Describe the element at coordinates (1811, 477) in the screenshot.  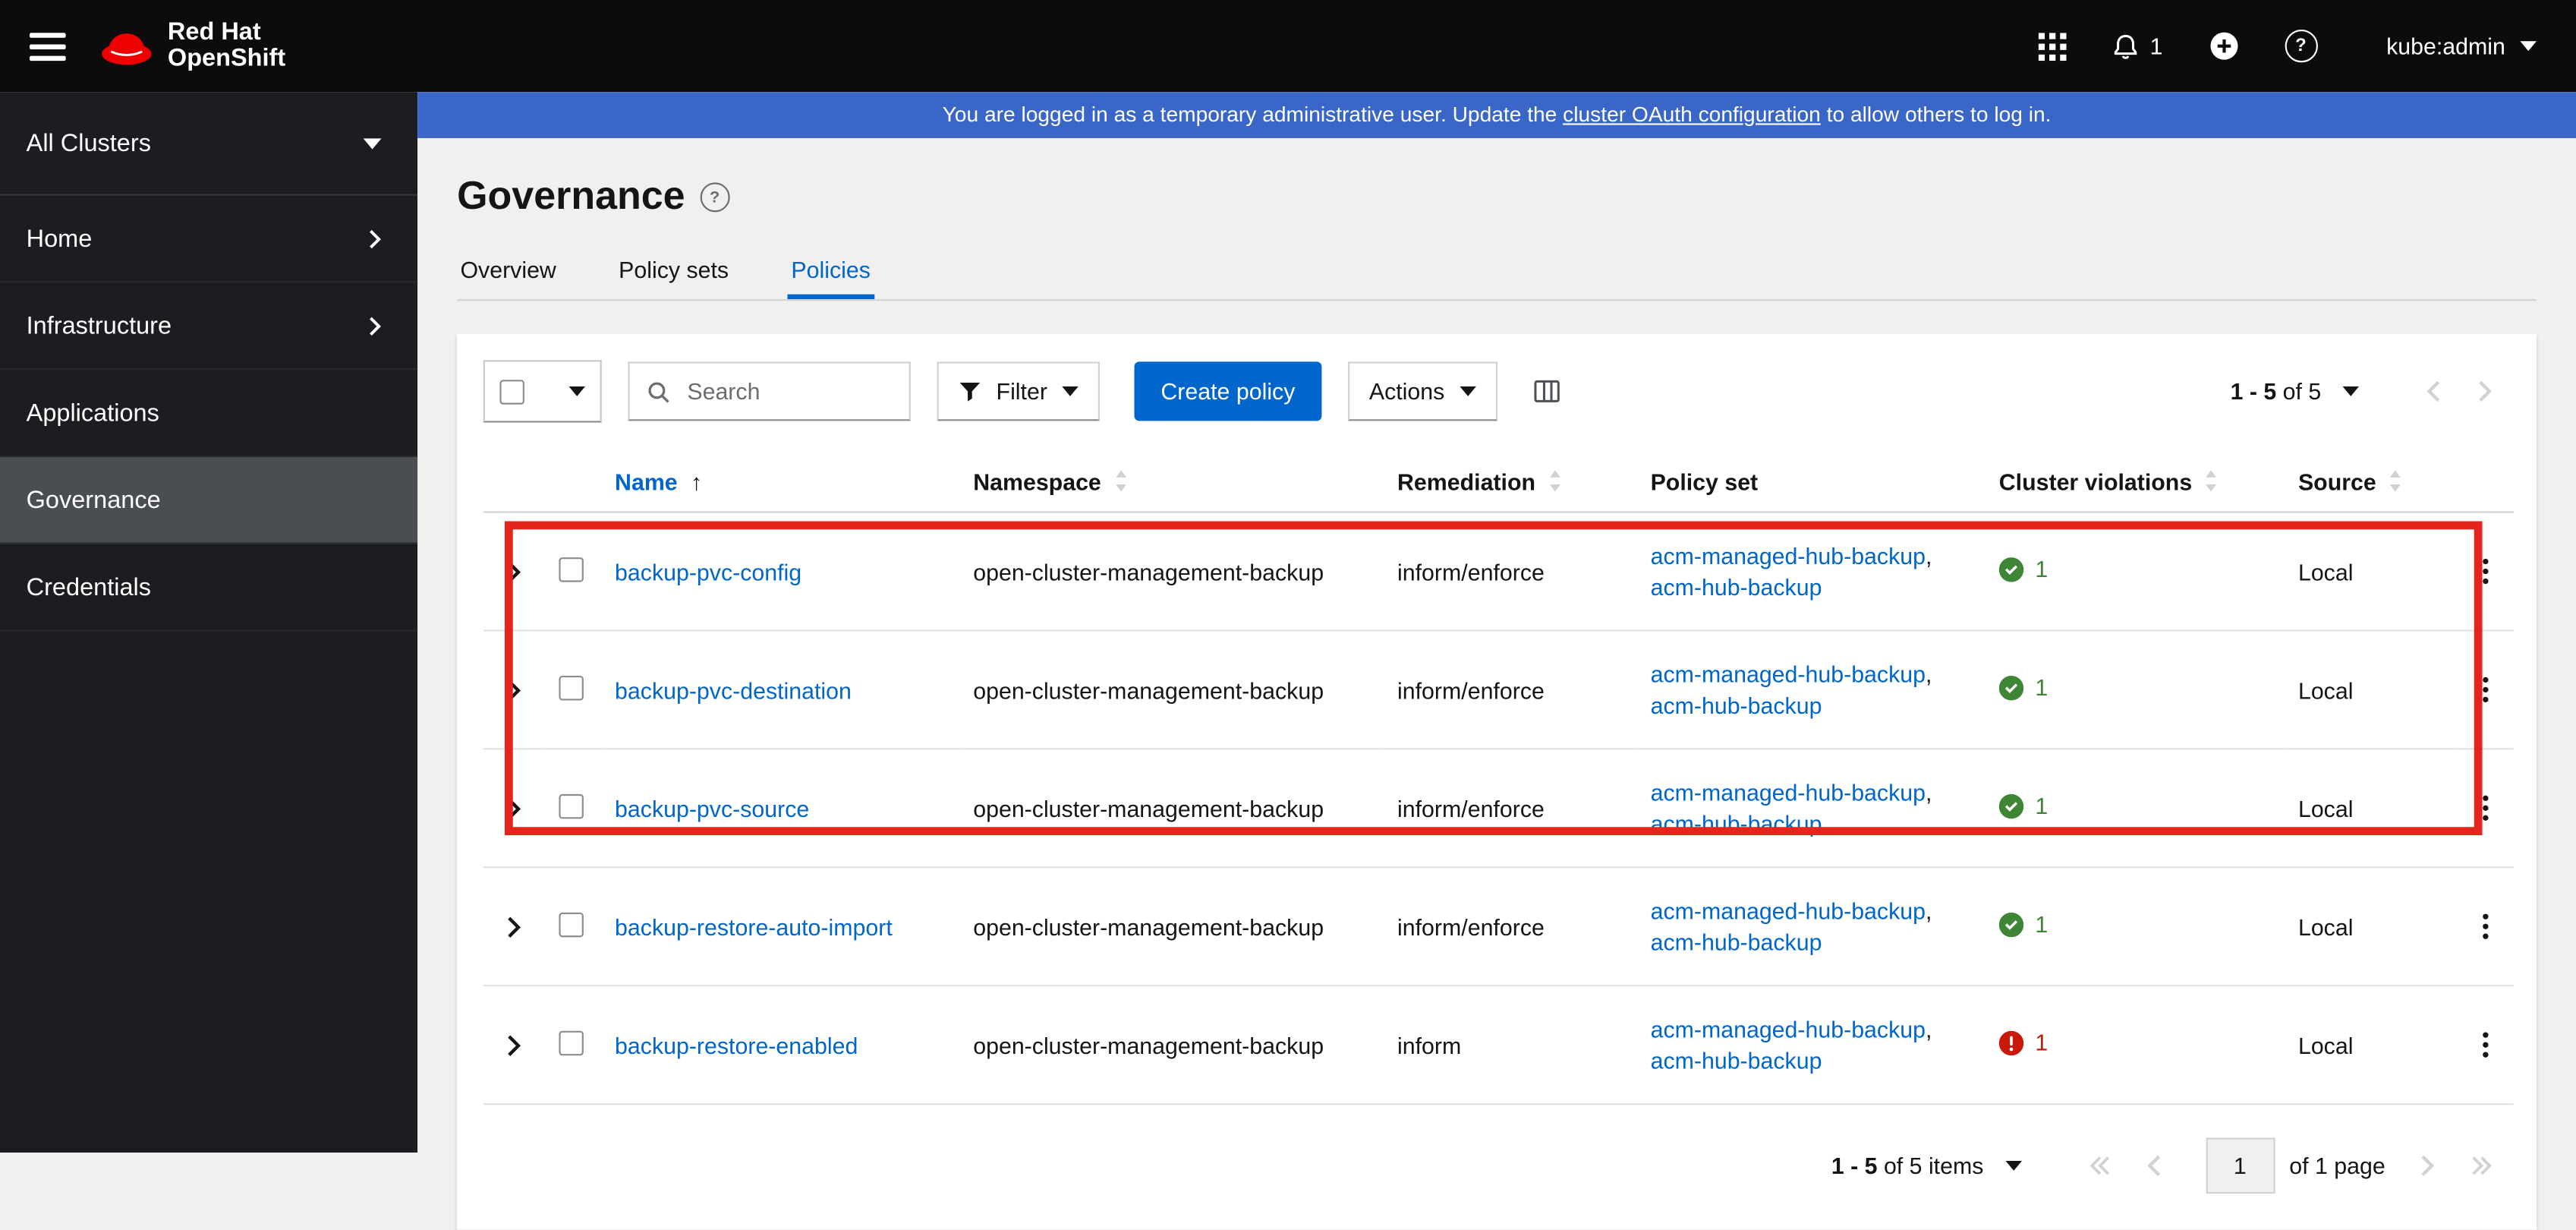
I see `column-header-policy-set: Policy set` at that location.